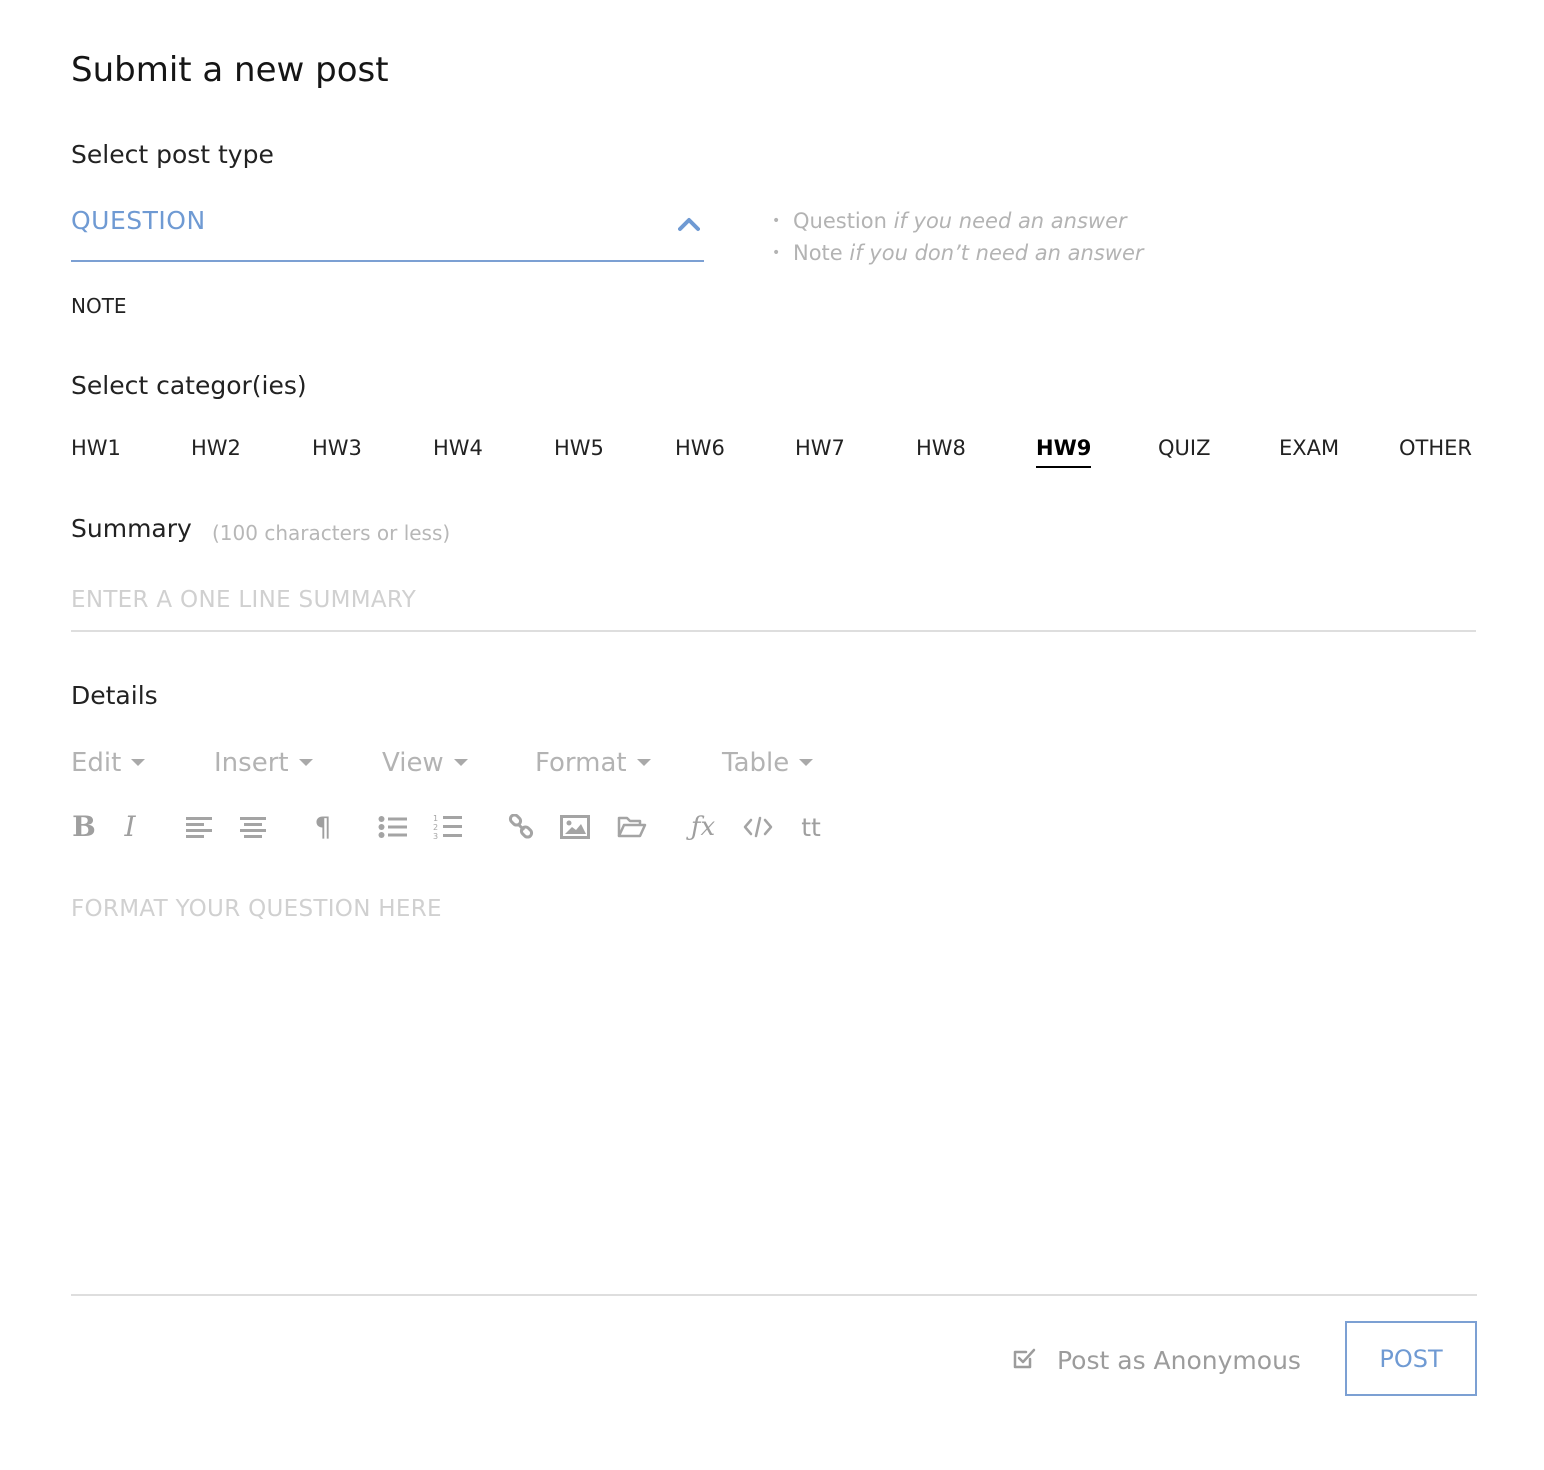 The image size is (1544, 1470). Describe the element at coordinates (84, 827) in the screenshot. I see `bold-icon: B` at that location.